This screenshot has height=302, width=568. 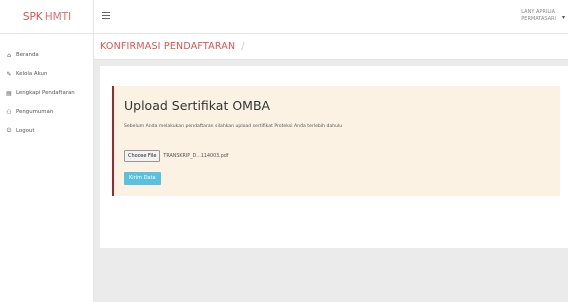 I want to click on brand-part1: SPK, so click(x=32, y=17).